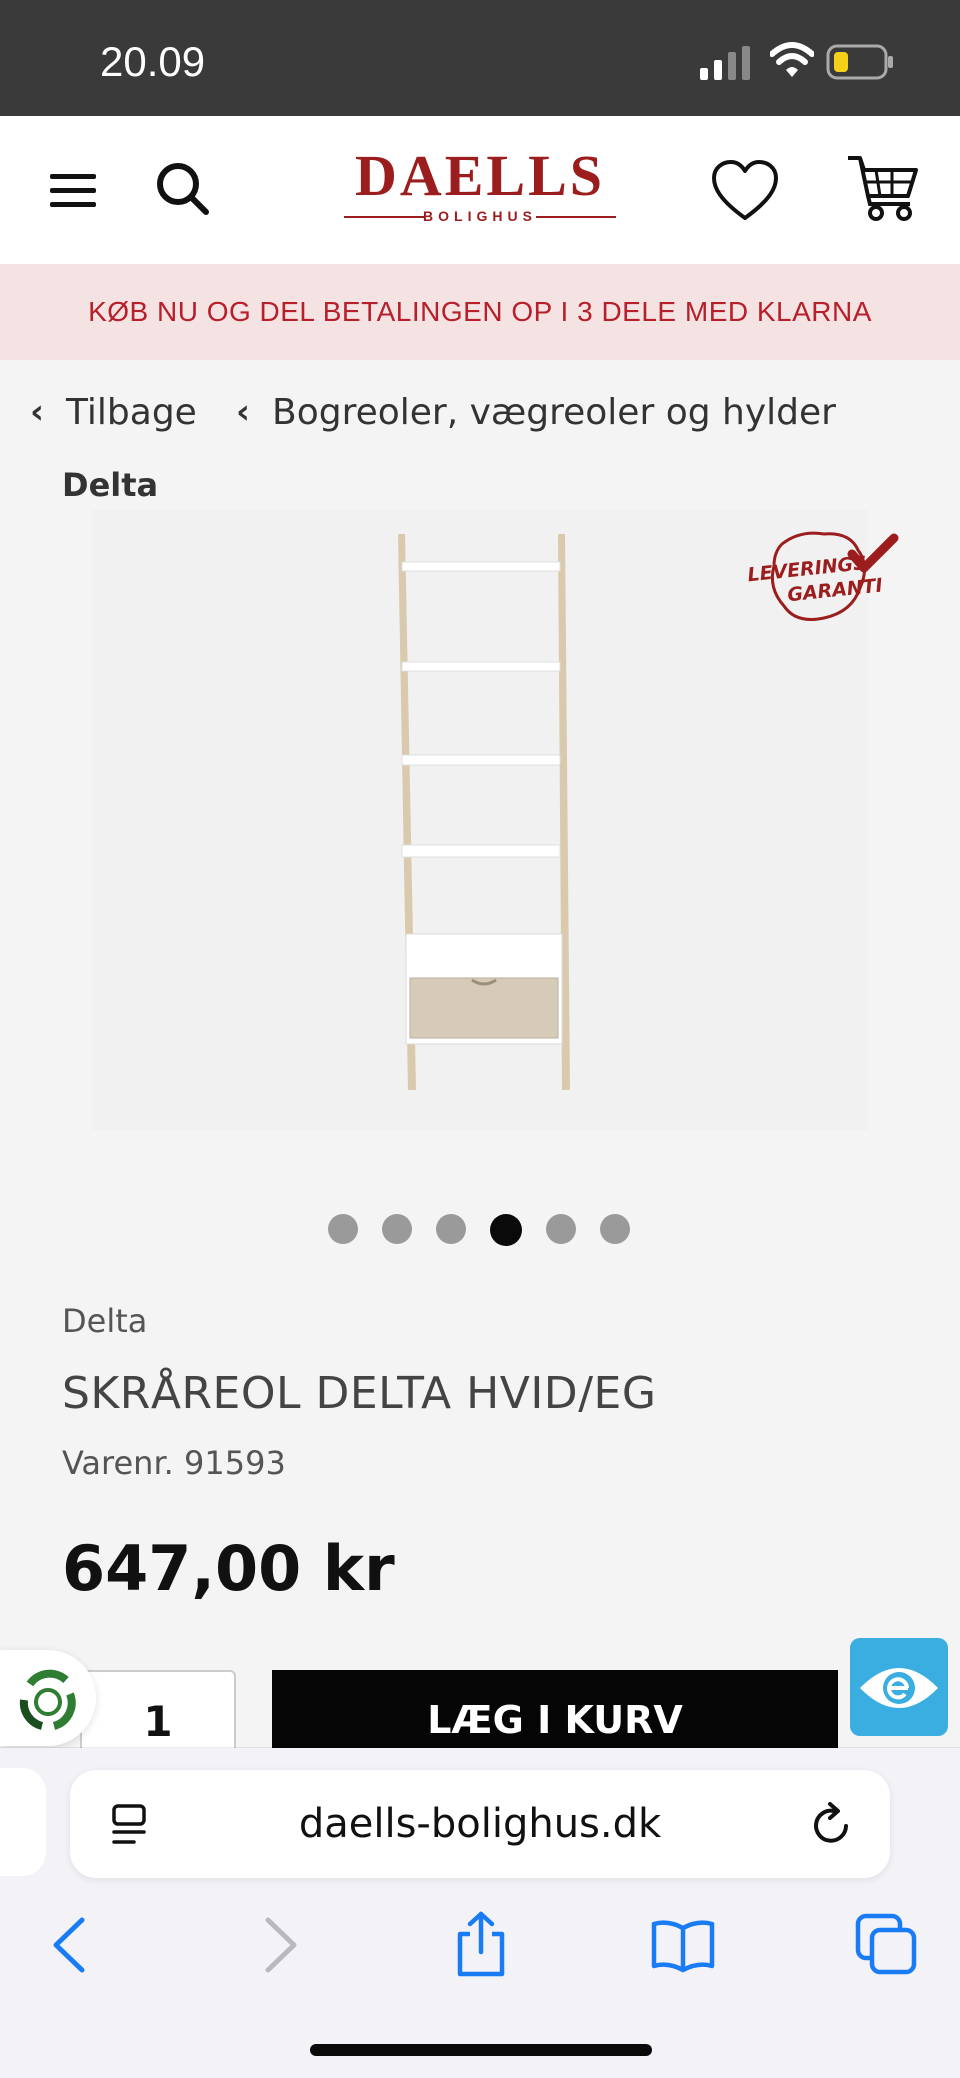 This screenshot has height=2078, width=960. I want to click on cellular-signal-icon, so click(725, 63).